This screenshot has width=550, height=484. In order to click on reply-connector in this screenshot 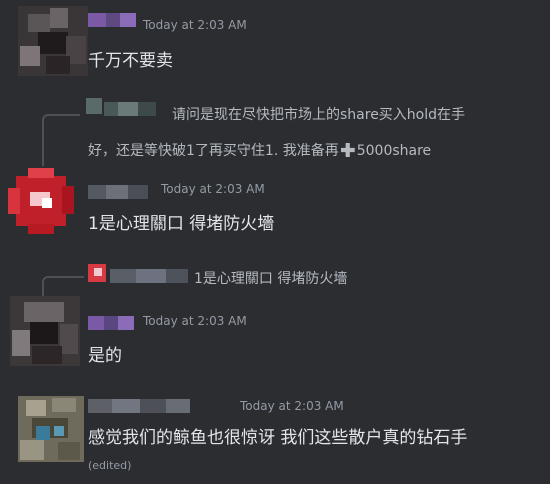, I will do `click(61, 140)`.